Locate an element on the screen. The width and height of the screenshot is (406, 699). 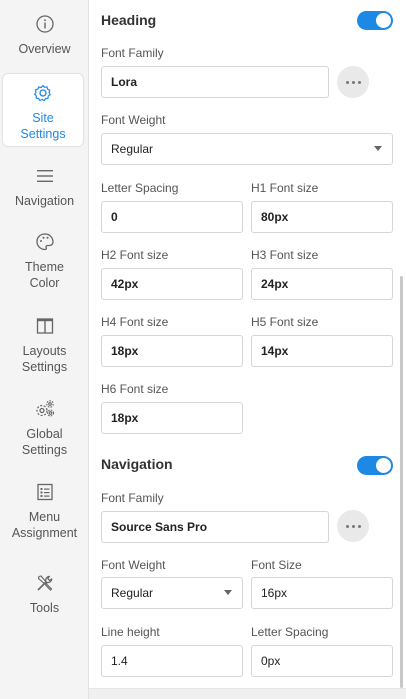
sidebar-item-site-settings: Site Settings is located at coordinates (43, 110).